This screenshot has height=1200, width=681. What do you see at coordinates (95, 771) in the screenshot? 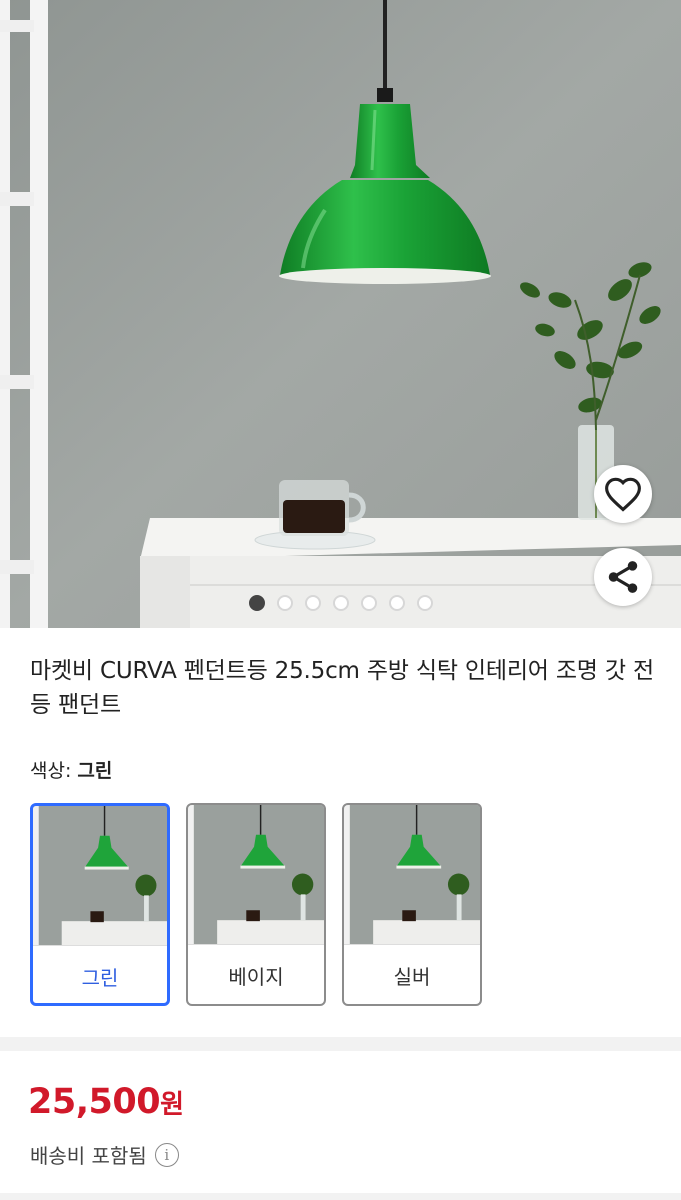
I see `selected-color-value: 그린` at bounding box center [95, 771].